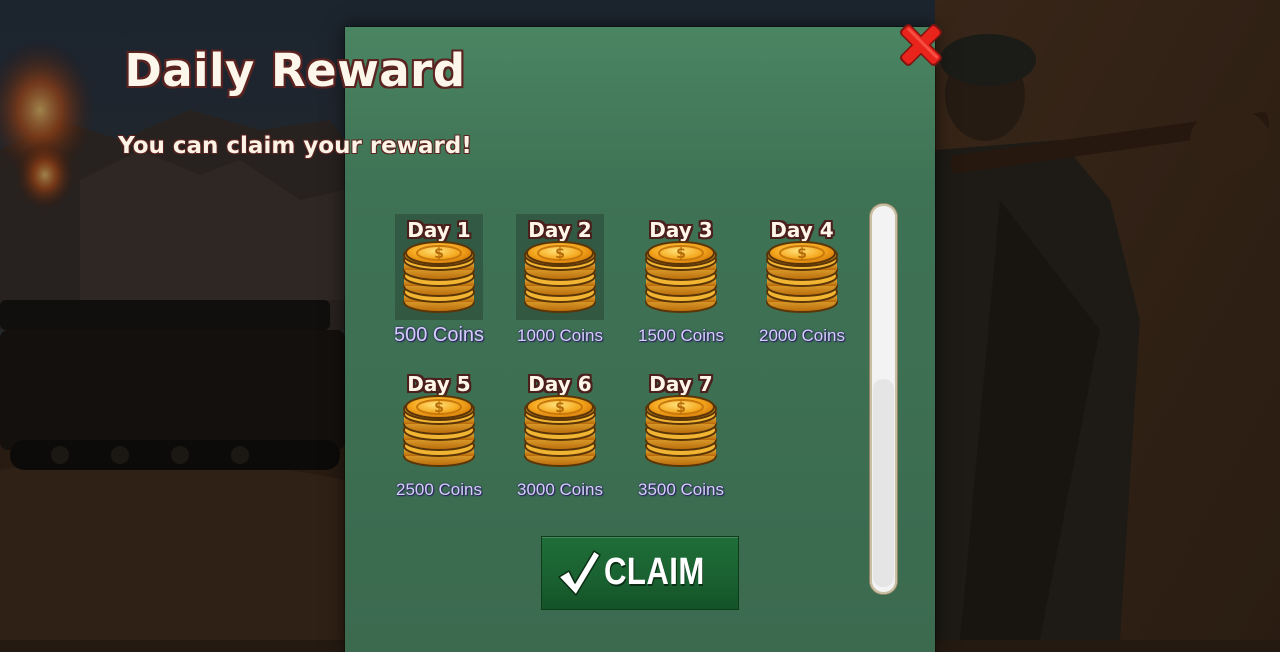 The image size is (1280, 652). I want to click on reward-day-2: Day 2 1000 Coins, so click(554, 279).